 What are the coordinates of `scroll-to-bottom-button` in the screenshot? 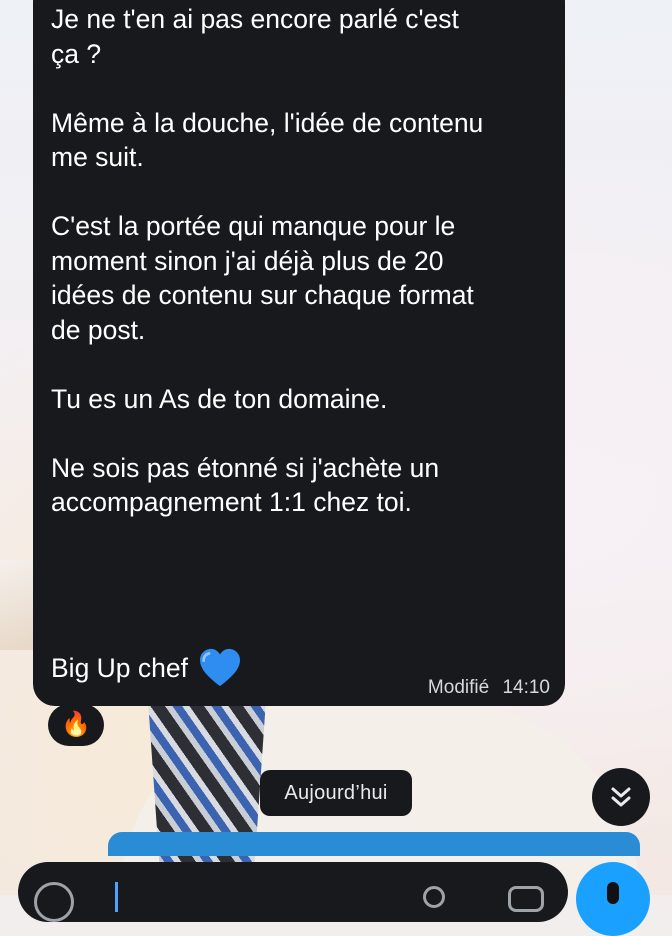 It's located at (621, 797).